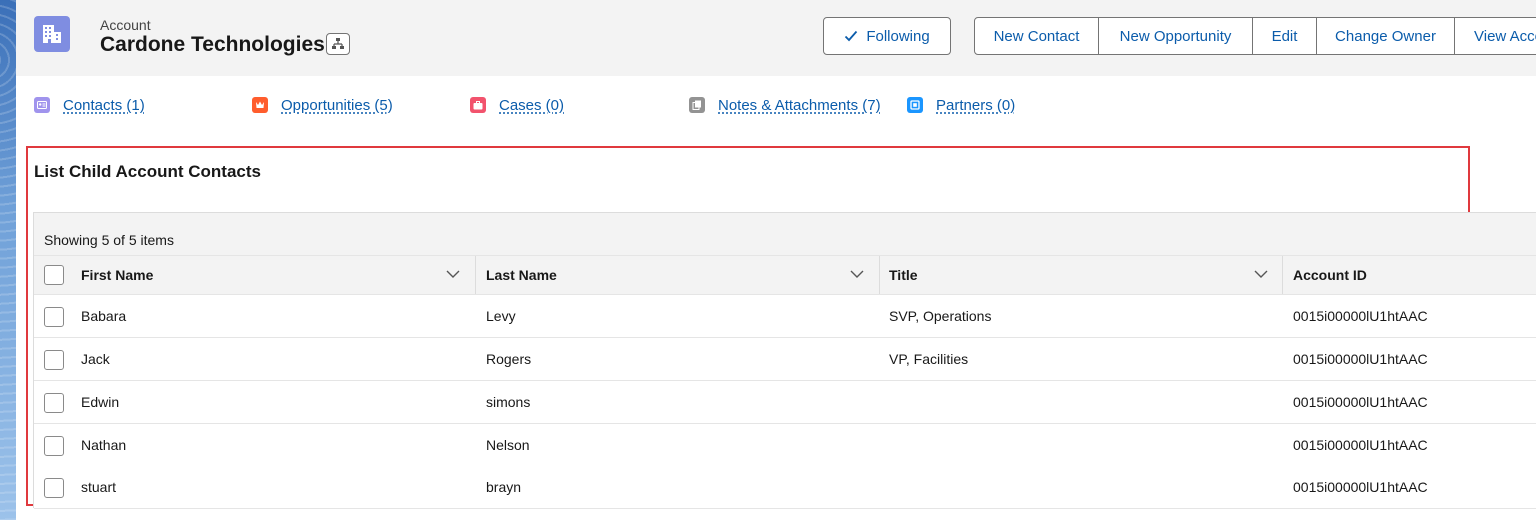 The image size is (1536, 520). Describe the element at coordinates (117, 275) in the screenshot. I see `column-header-first-name: First Name` at that location.